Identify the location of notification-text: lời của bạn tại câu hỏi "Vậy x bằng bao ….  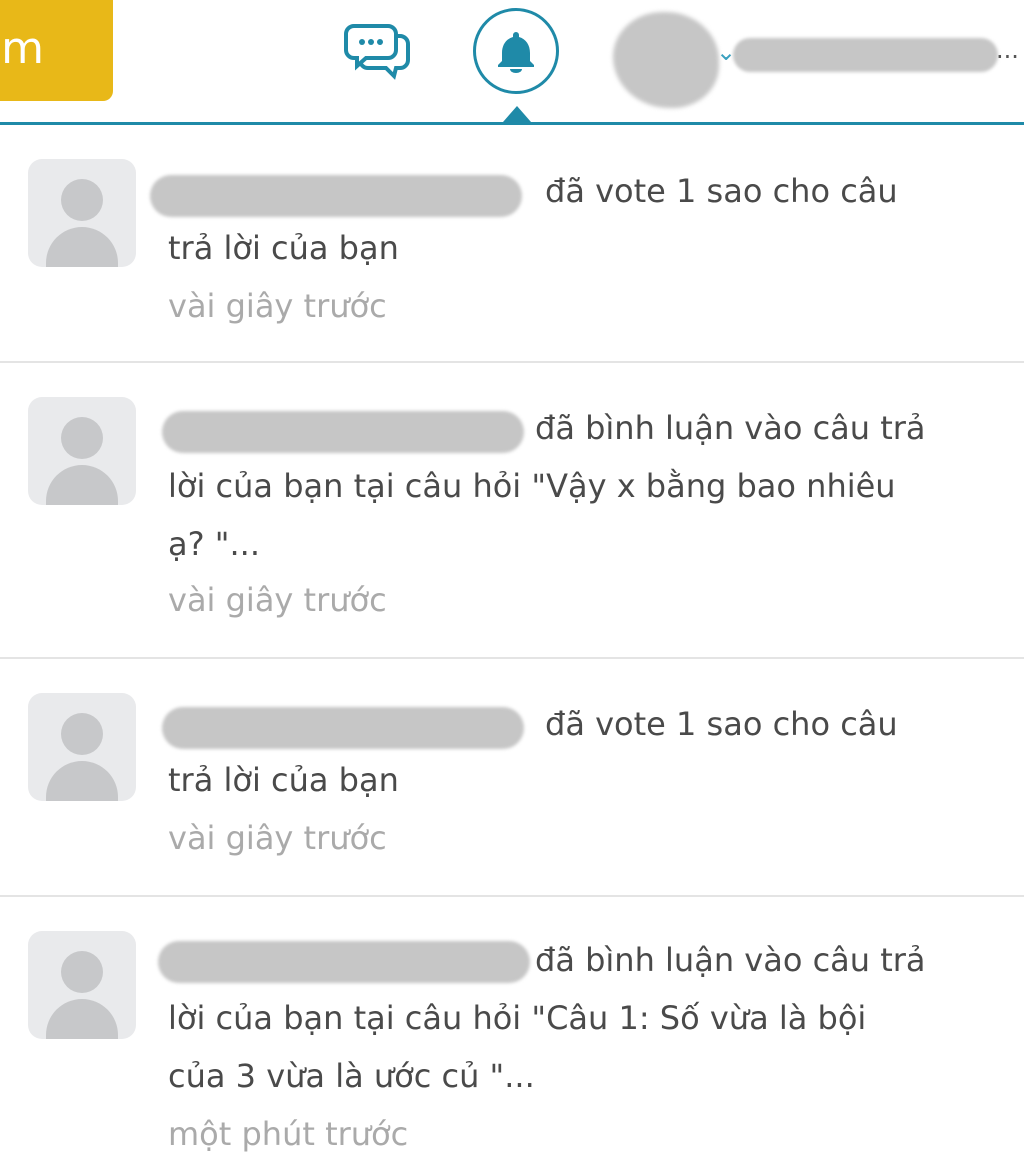
(532, 486).